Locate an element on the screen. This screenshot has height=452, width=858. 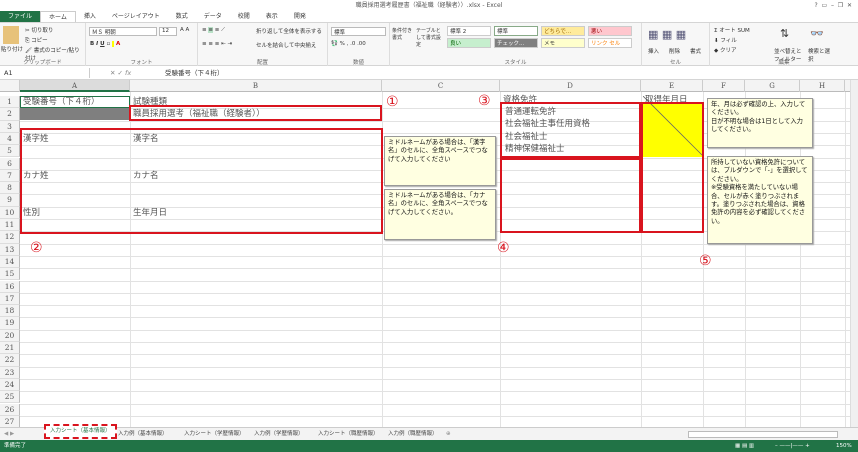
row-header: 14 is located at coordinates (10, 262).